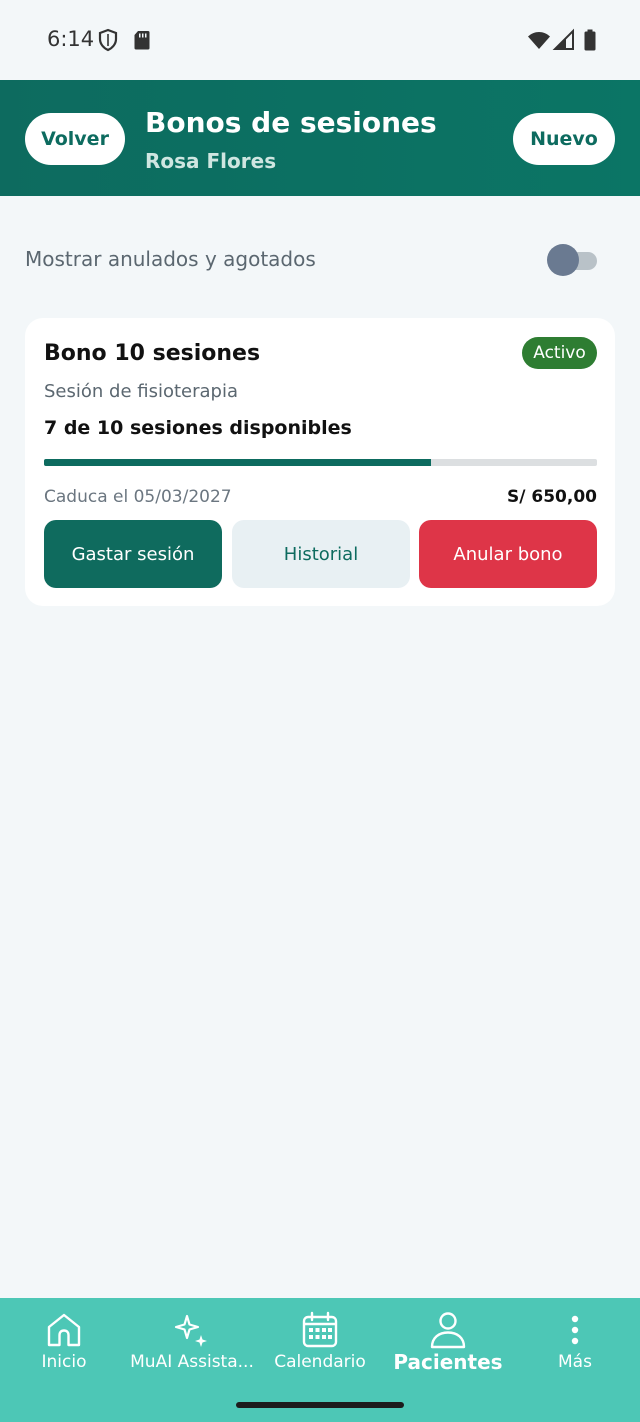  Describe the element at coordinates (138, 497) in the screenshot. I see `expiry-date: Caduca el 05/03/2027` at that location.